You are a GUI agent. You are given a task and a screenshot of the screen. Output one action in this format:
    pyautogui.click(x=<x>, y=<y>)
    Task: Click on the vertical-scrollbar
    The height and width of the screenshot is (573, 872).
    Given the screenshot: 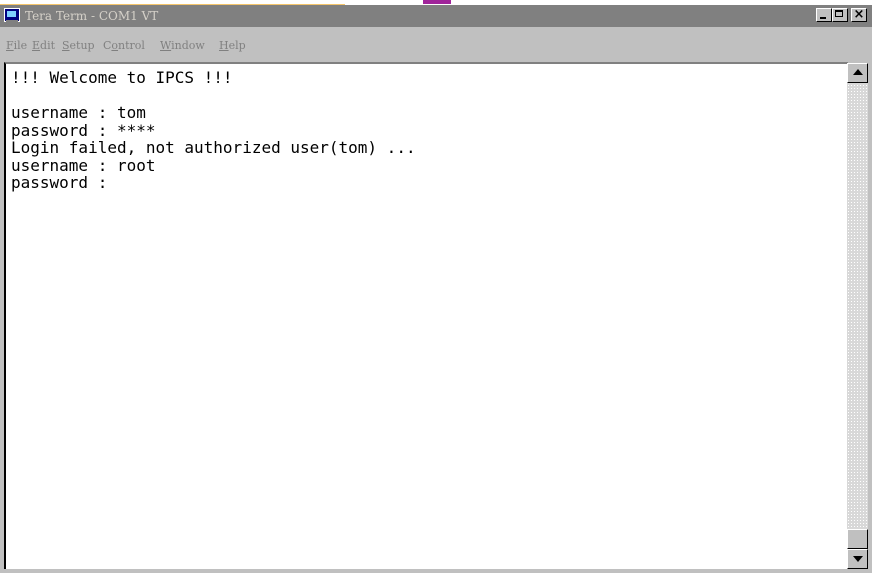 What is the action you would take?
    pyautogui.click(x=857, y=316)
    